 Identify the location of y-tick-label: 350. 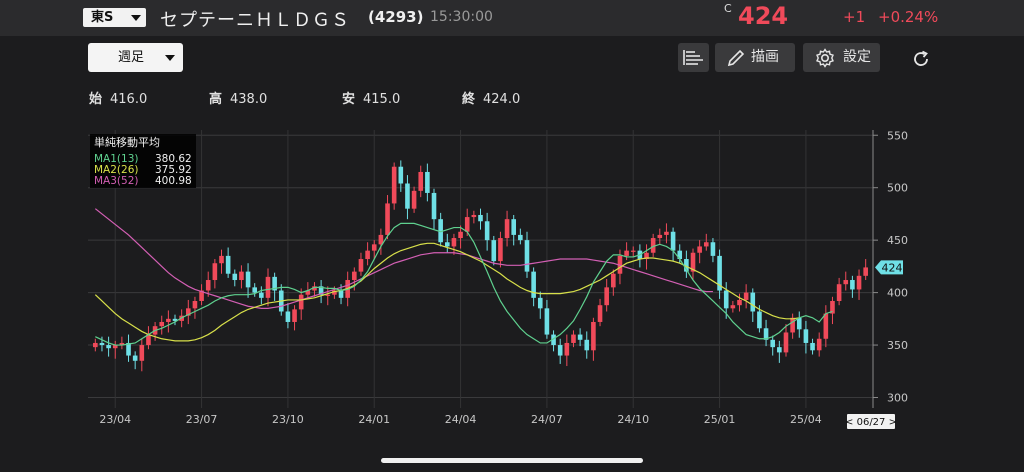
(897, 345).